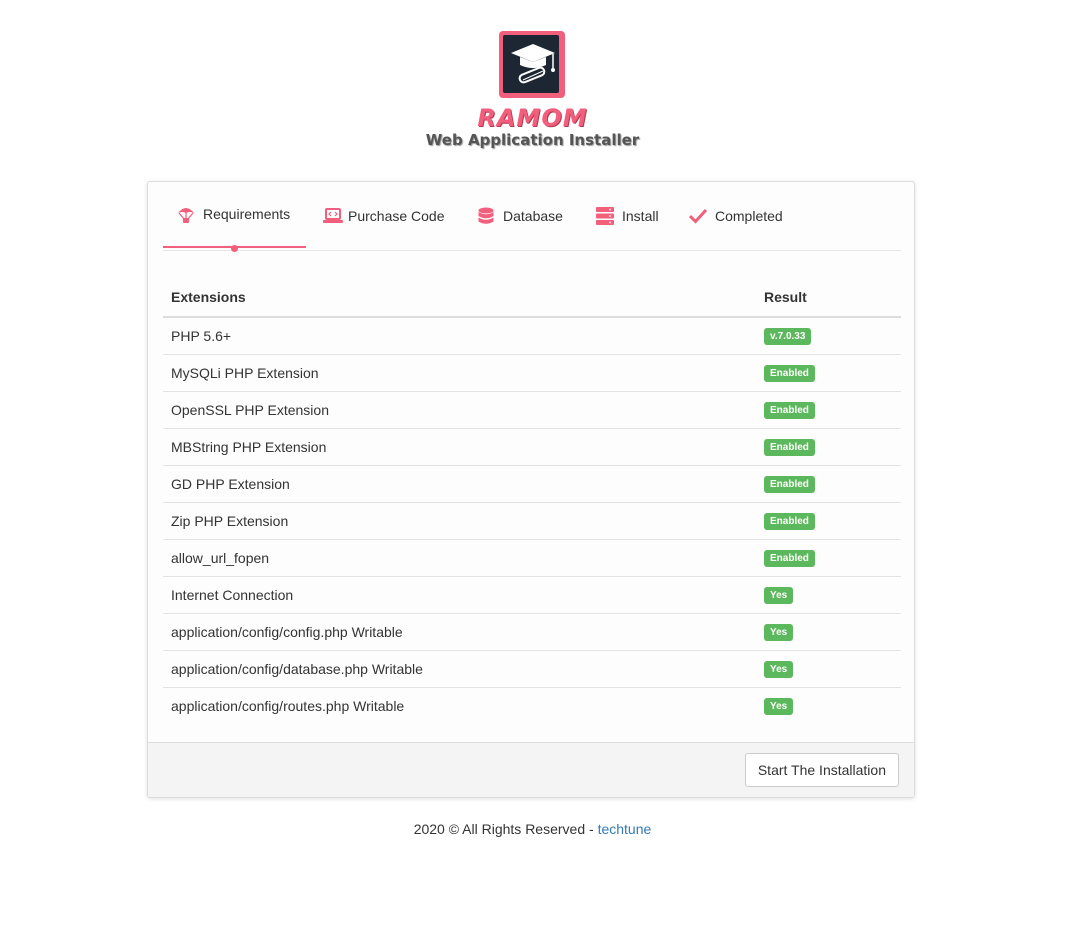 This screenshot has width=1065, height=925. What do you see at coordinates (459, 705) in the screenshot?
I see `requirement-name: application/config/routes.php Writable` at bounding box center [459, 705].